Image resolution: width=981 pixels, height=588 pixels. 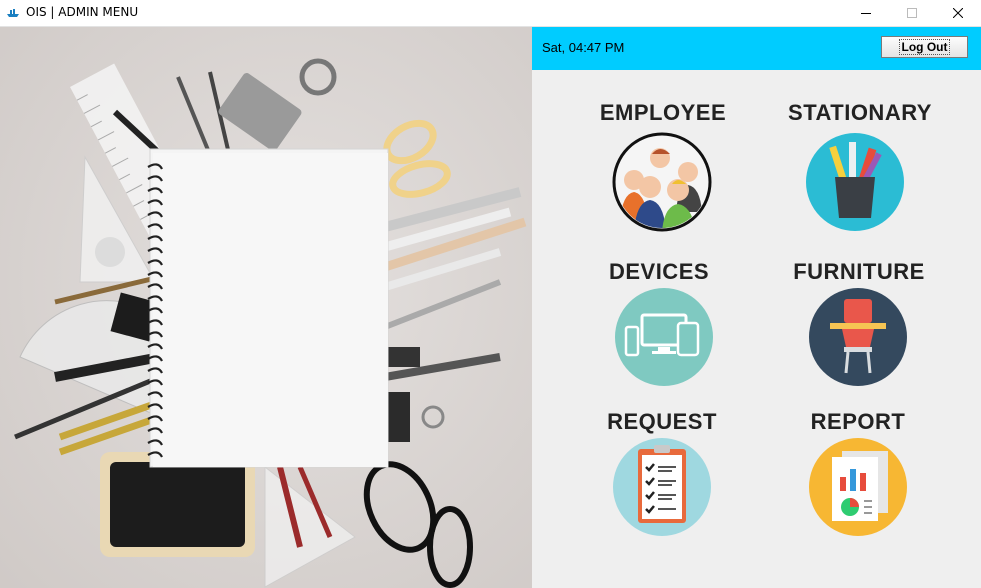 I want to click on request-label: REQUEST, so click(x=662, y=422).